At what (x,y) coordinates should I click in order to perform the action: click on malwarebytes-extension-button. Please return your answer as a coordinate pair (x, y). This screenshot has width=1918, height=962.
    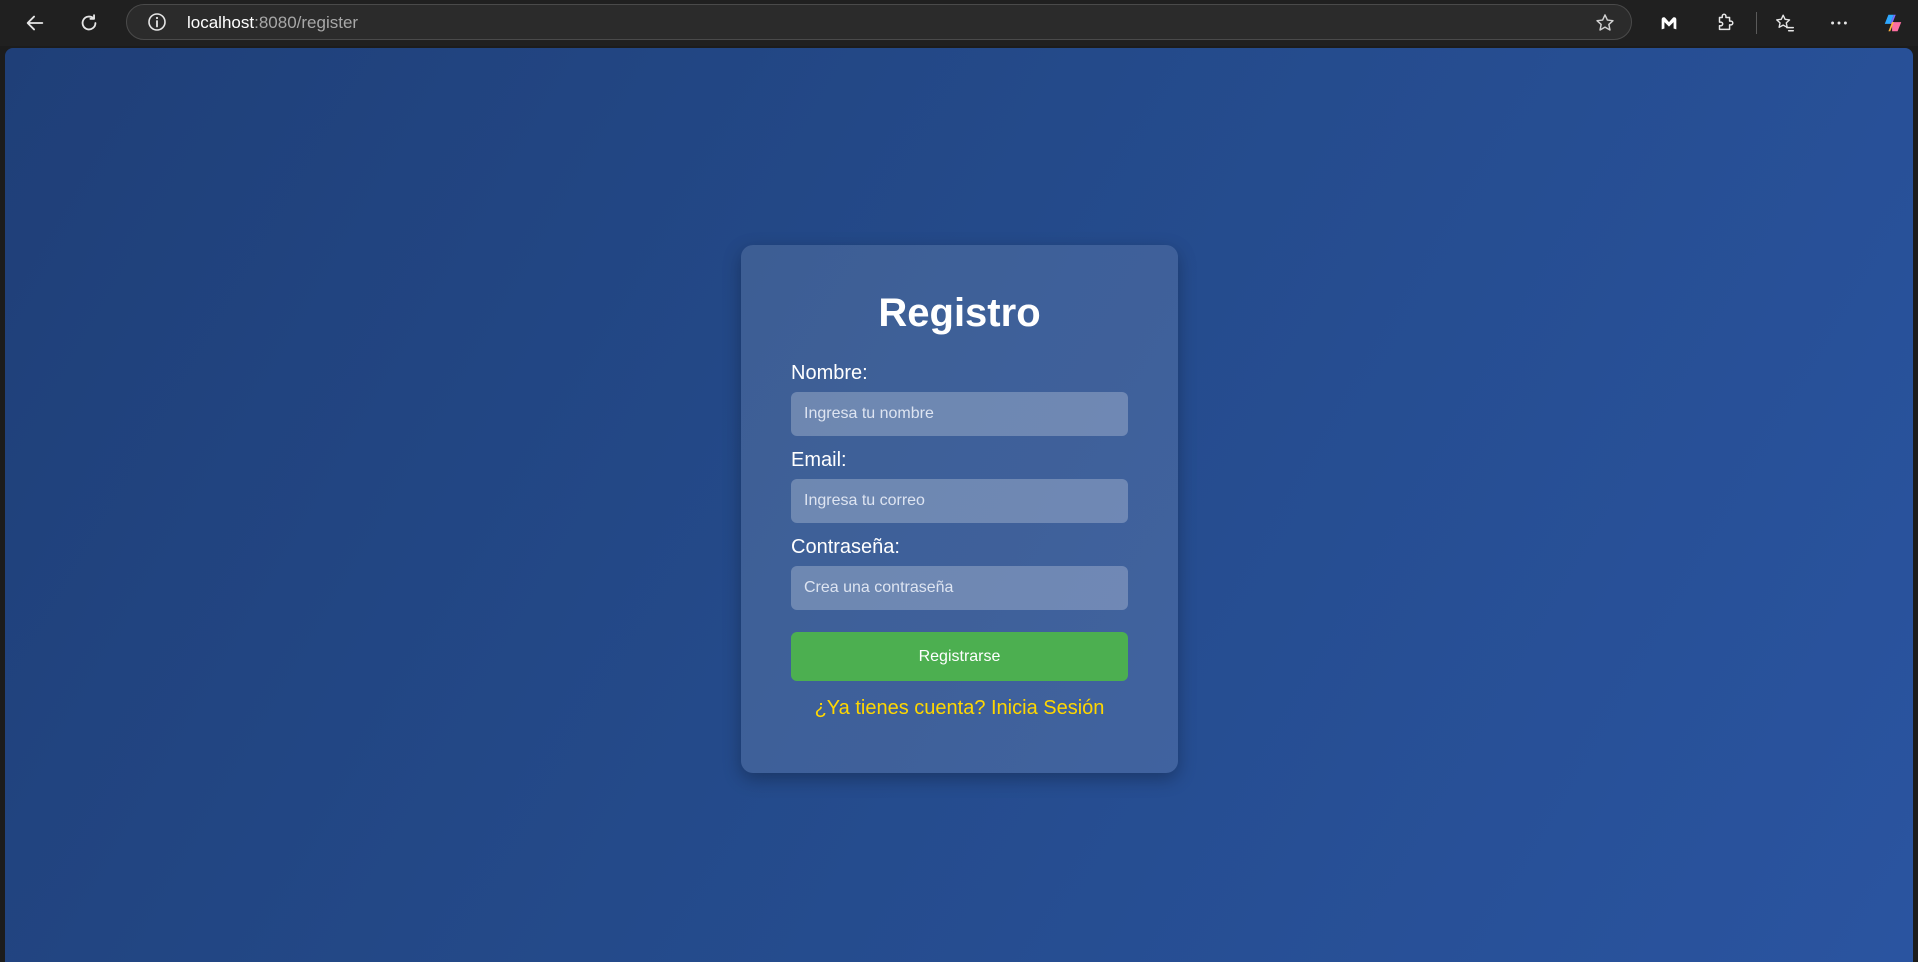
    Looking at the image, I should click on (1669, 23).